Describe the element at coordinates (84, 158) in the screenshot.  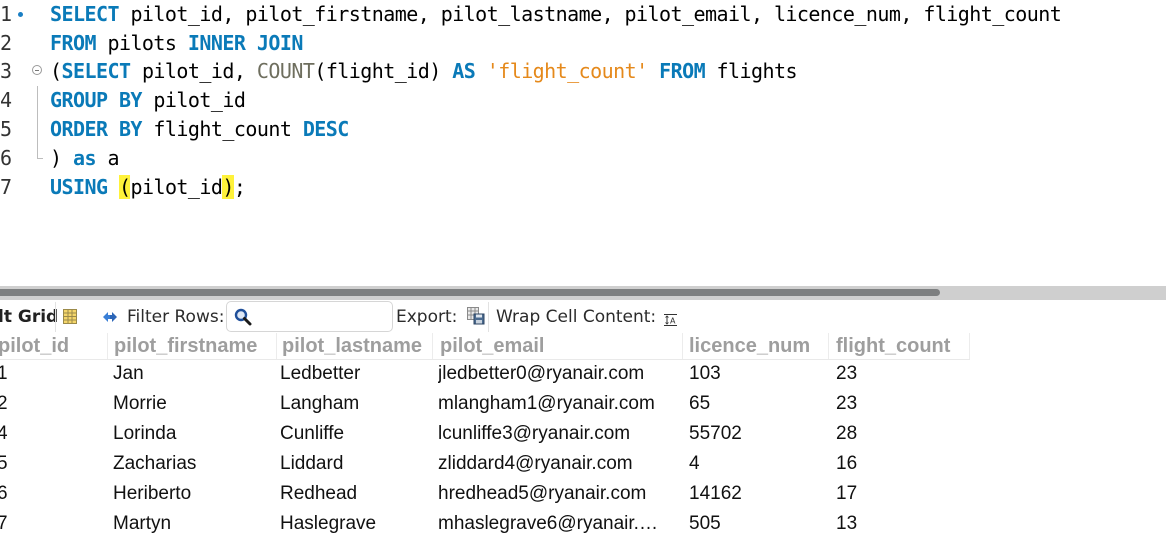
I see `sql-keyword: as` at that location.